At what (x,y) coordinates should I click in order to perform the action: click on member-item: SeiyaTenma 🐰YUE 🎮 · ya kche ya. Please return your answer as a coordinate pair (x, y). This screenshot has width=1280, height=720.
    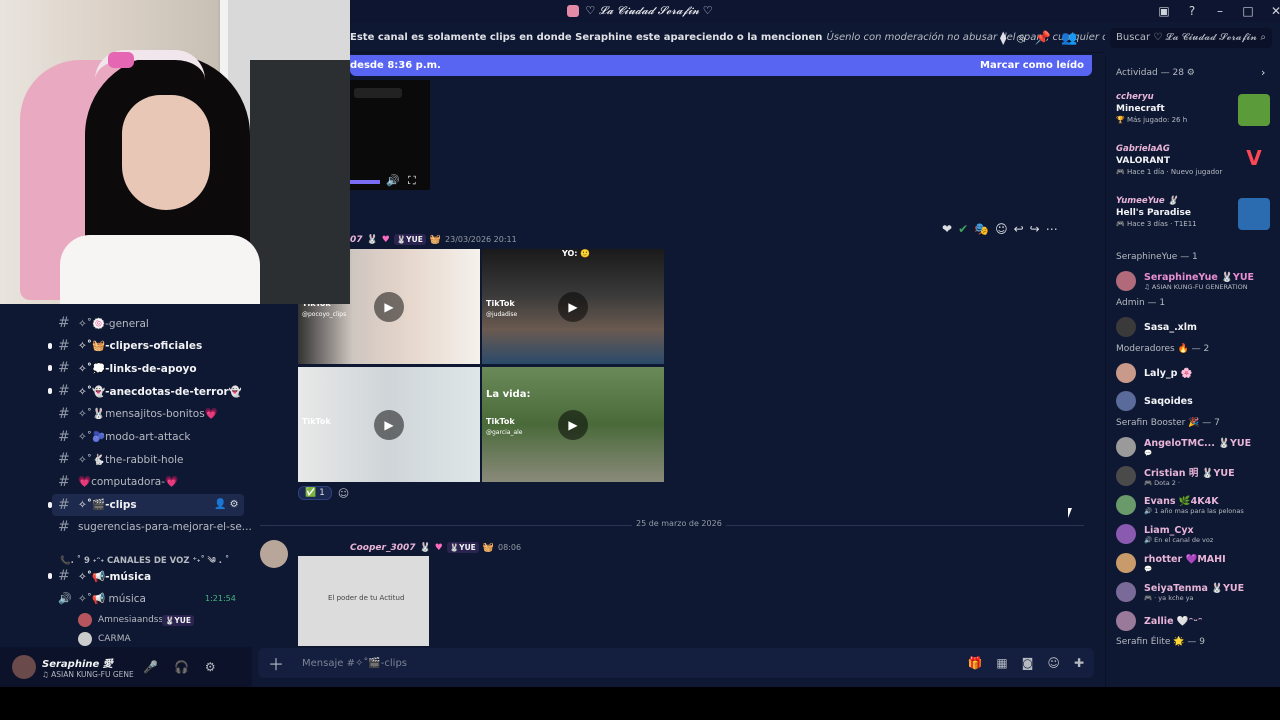
    Looking at the image, I should click on (1196, 592).